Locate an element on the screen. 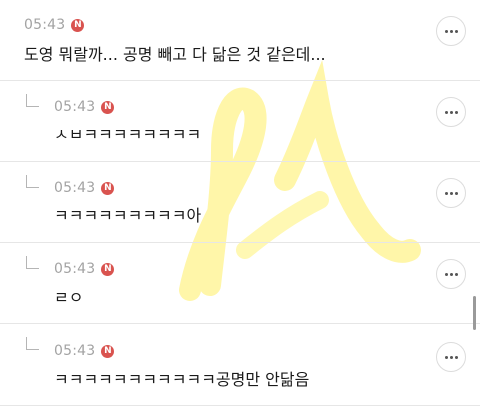  comment-text: ㄹㅇ is located at coordinates (69, 297).